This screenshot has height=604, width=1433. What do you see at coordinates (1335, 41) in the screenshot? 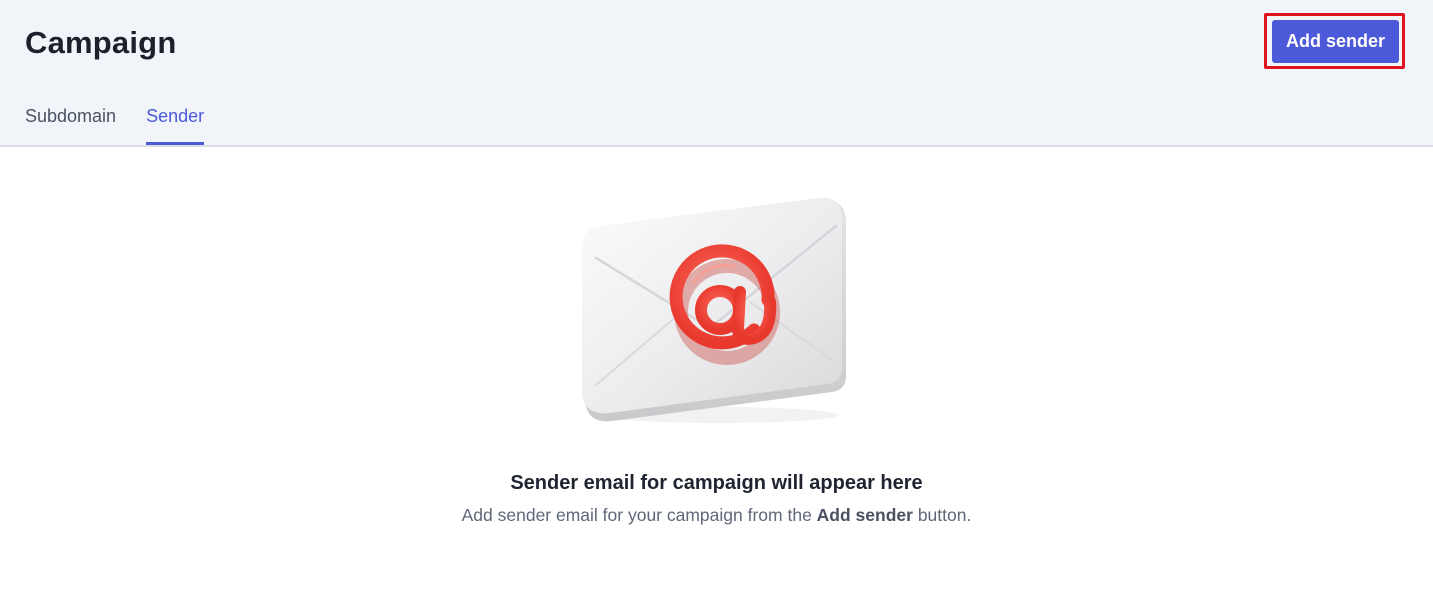
I see `add-sender-button: Add sender` at bounding box center [1335, 41].